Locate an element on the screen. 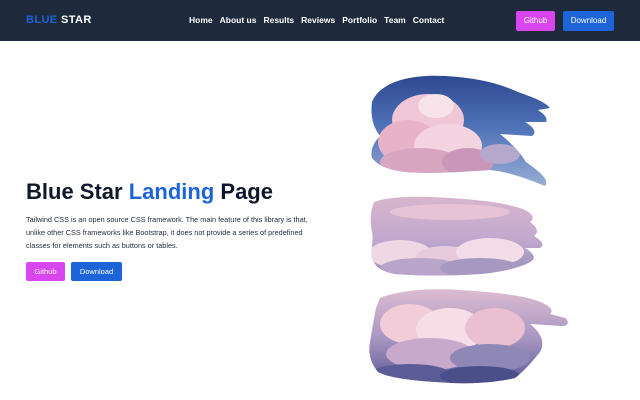 The width and height of the screenshot is (640, 400). hero-download-button: Download is located at coordinates (96, 271).